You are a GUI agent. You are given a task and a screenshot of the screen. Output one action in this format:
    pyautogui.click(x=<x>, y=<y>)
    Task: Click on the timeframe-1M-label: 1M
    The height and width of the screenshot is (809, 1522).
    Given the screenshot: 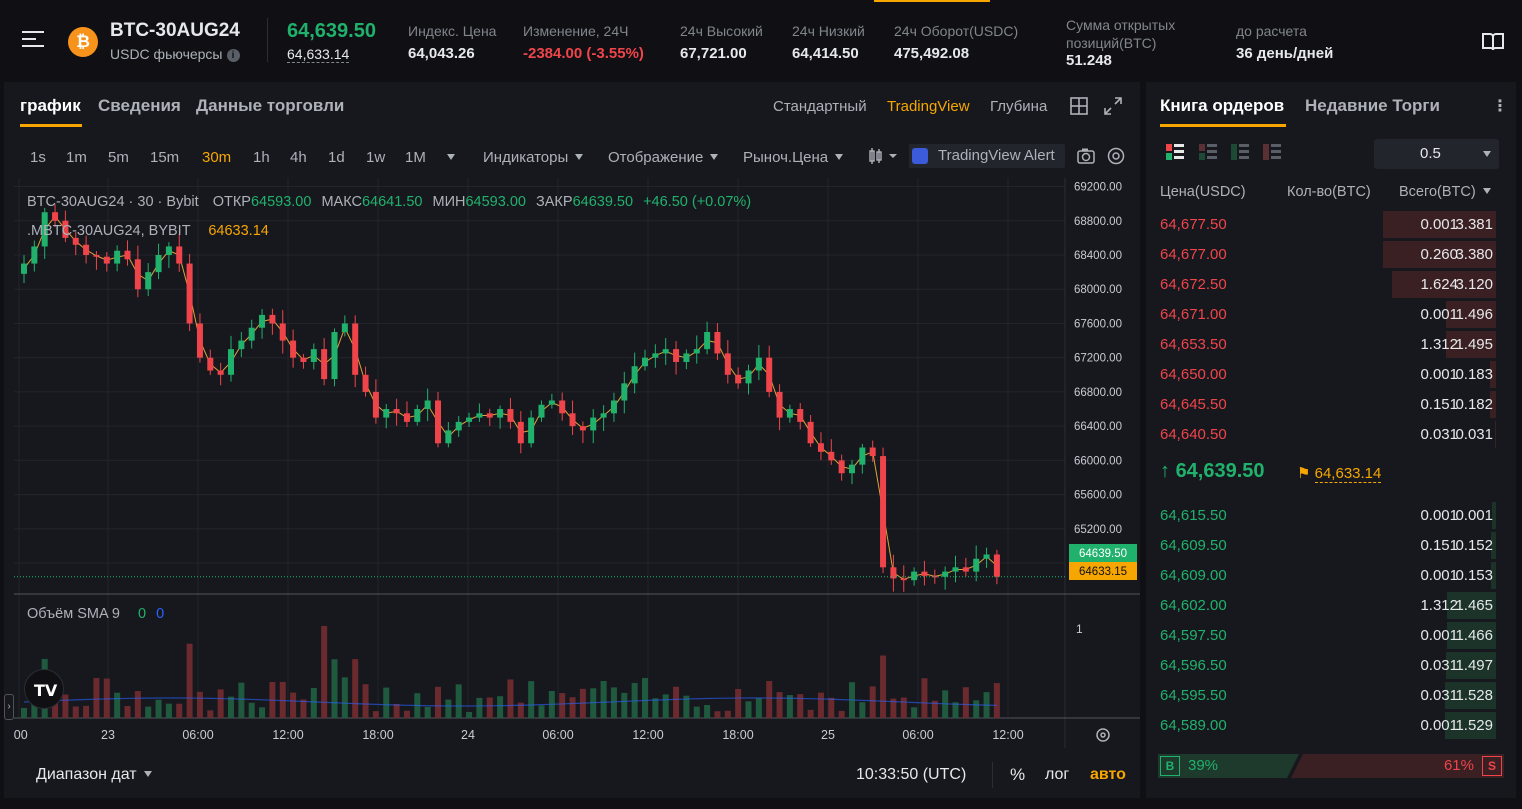 What is the action you would take?
    pyautogui.click(x=415, y=157)
    